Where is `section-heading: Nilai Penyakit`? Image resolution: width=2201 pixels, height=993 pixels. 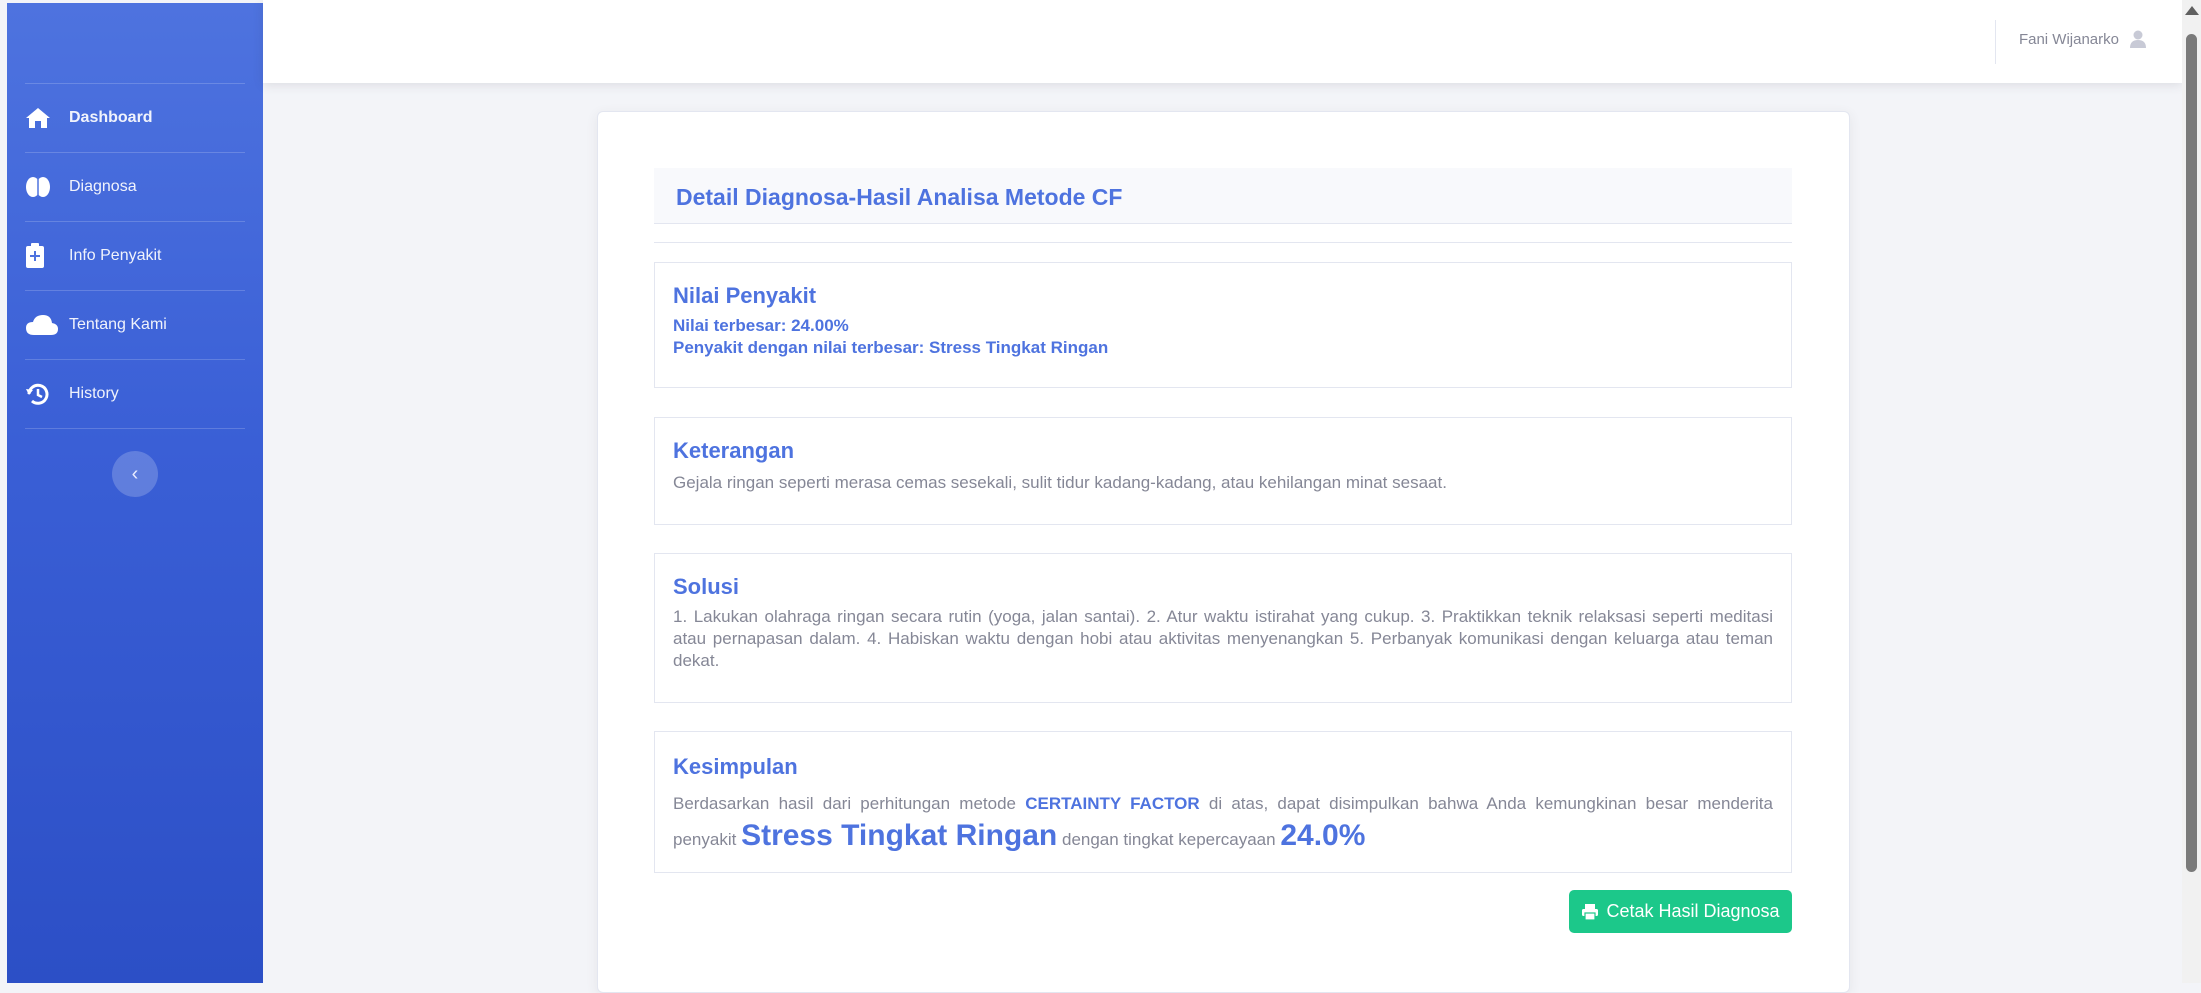
section-heading: Nilai Penyakit is located at coordinates (745, 295).